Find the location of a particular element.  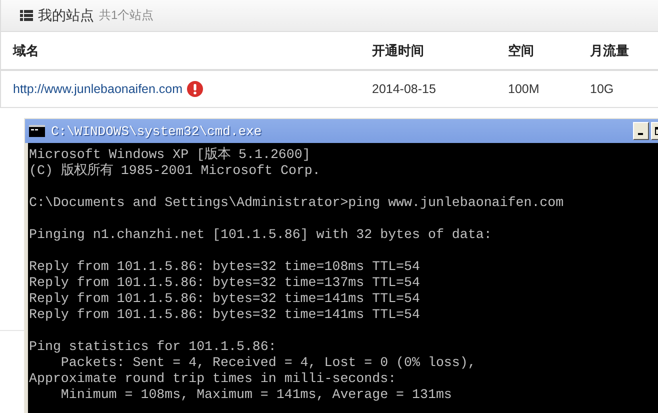

column-header: 空间 is located at coordinates (521, 51).